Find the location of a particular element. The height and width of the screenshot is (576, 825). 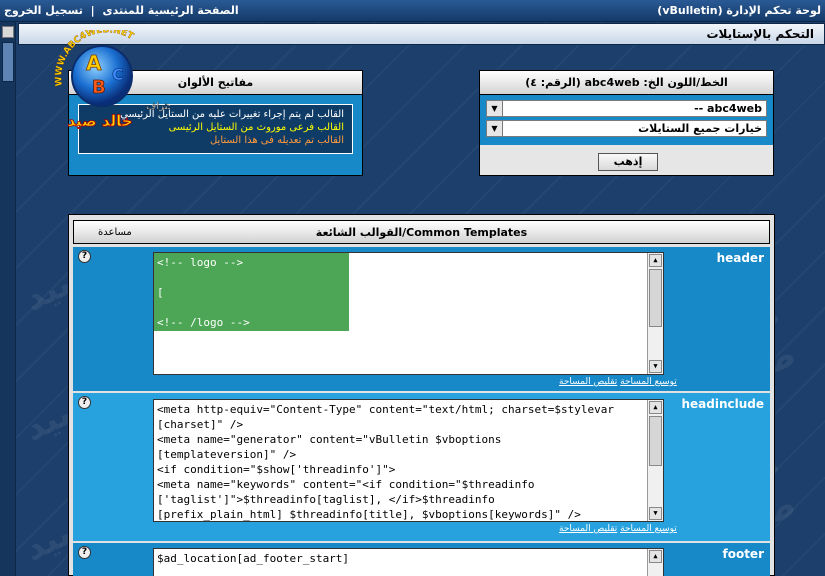

top-links: الصفحة الرئيسية للمنتدى | تسجيل الخروج is located at coordinates (121, 10).